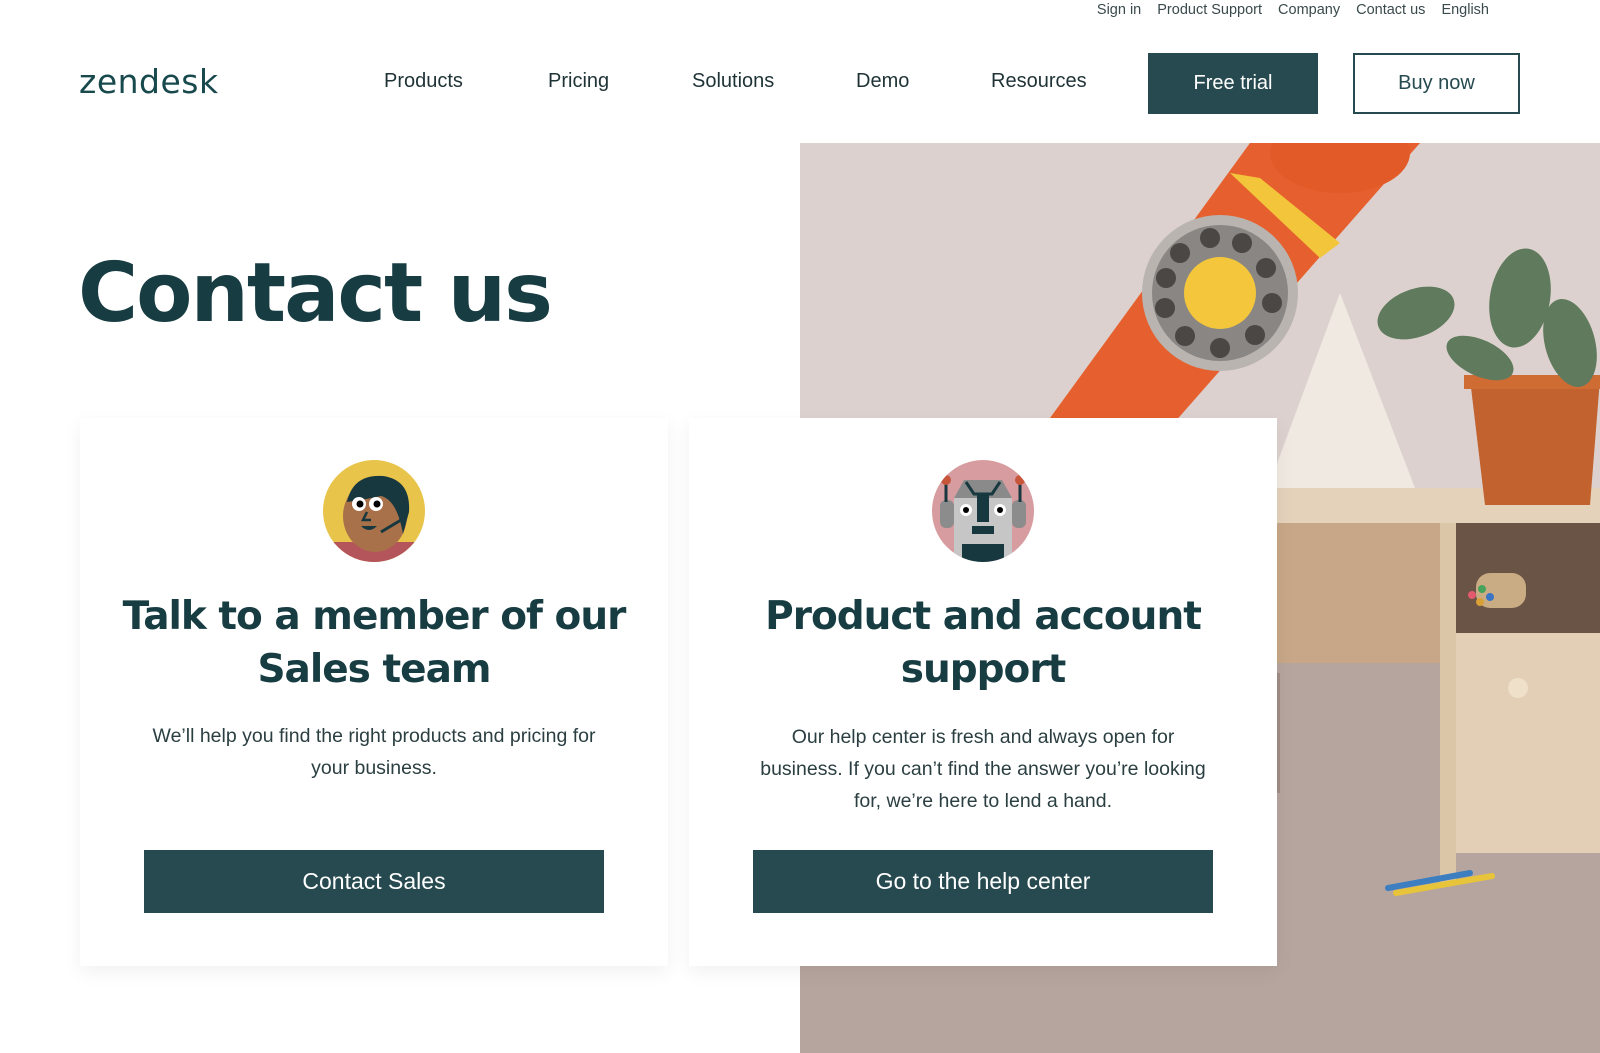  Describe the element at coordinates (1448, 703) in the screenshot. I see `desk-leg` at that location.